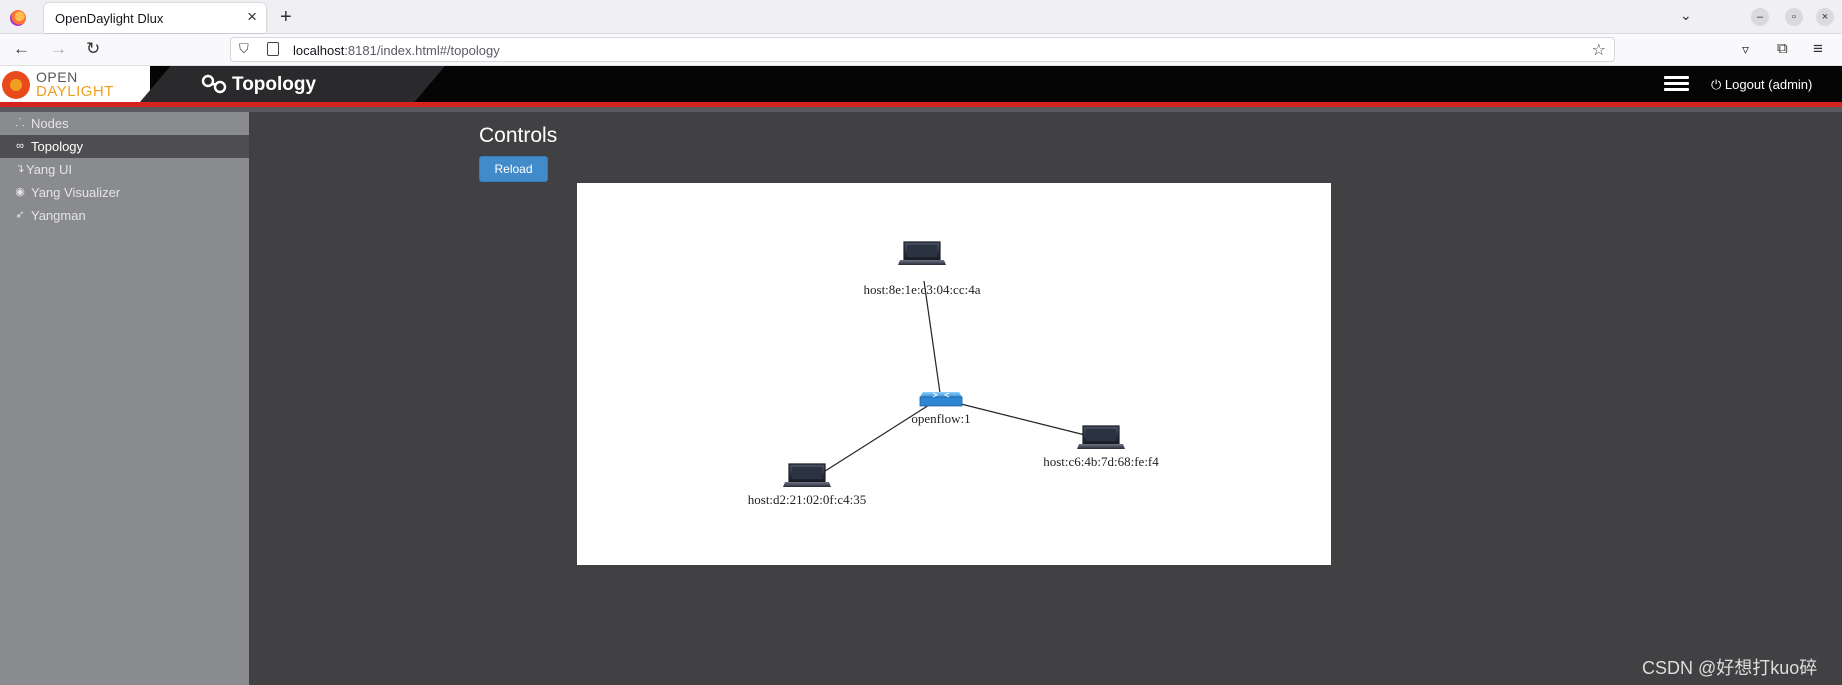 The width and height of the screenshot is (1842, 685). What do you see at coordinates (75, 91) in the screenshot?
I see `logo-text-bottom: DAYLIGHT` at bounding box center [75, 91].